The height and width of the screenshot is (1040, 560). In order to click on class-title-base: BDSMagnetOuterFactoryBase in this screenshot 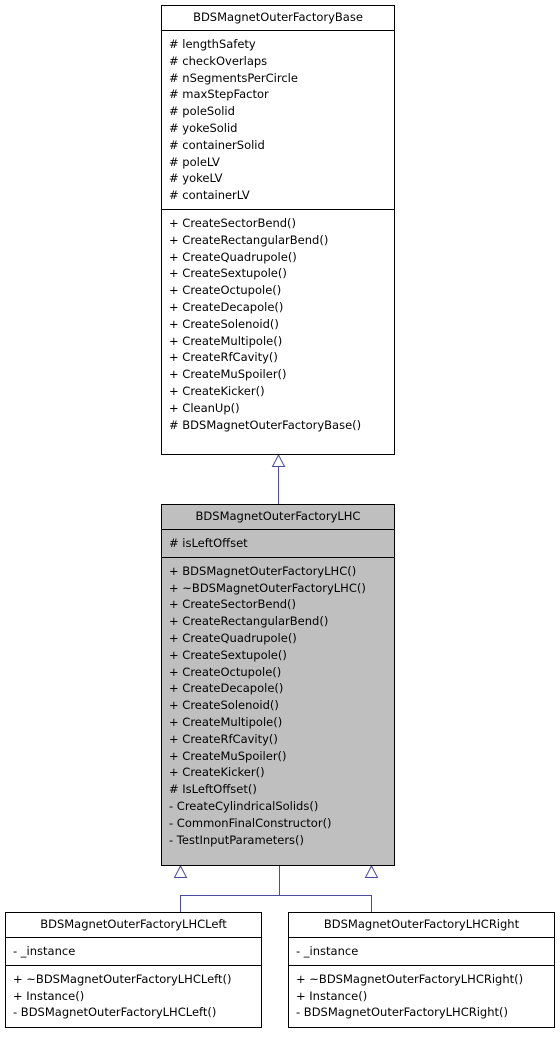, I will do `click(278, 18)`.